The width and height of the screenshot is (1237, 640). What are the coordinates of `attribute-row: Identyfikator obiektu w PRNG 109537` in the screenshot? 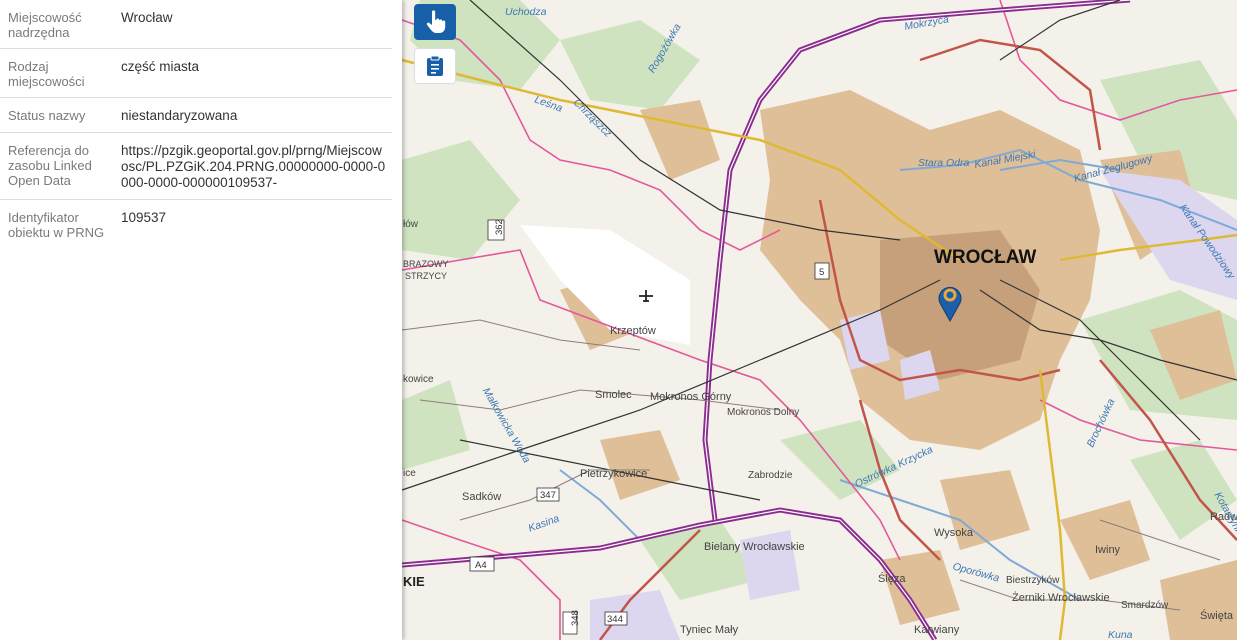 It's located at (196, 224).